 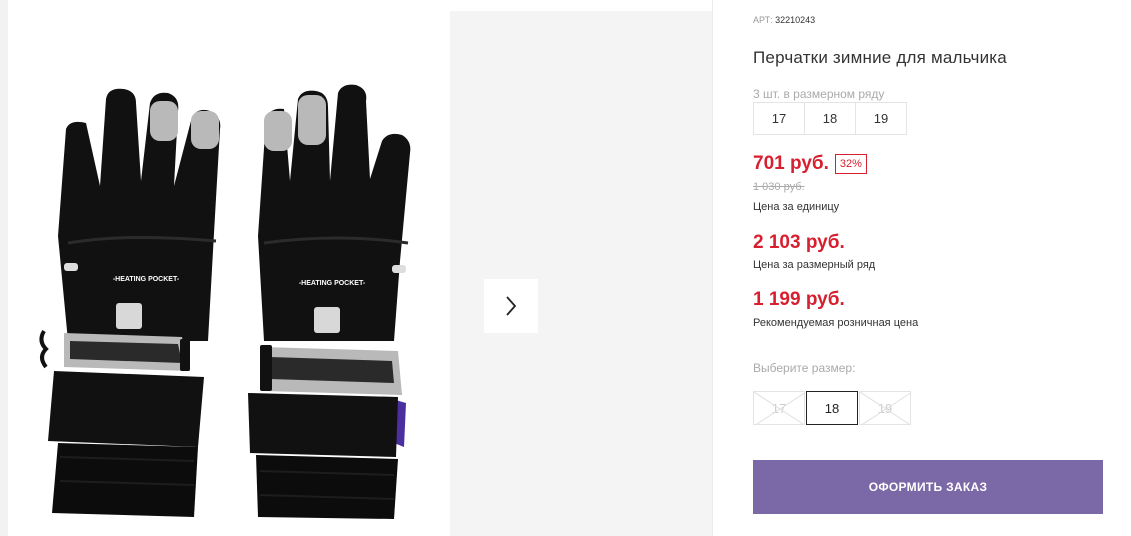 I want to click on place-order-button: ОФОРМИТЬ ЗАКАЗ, so click(x=928, y=487).